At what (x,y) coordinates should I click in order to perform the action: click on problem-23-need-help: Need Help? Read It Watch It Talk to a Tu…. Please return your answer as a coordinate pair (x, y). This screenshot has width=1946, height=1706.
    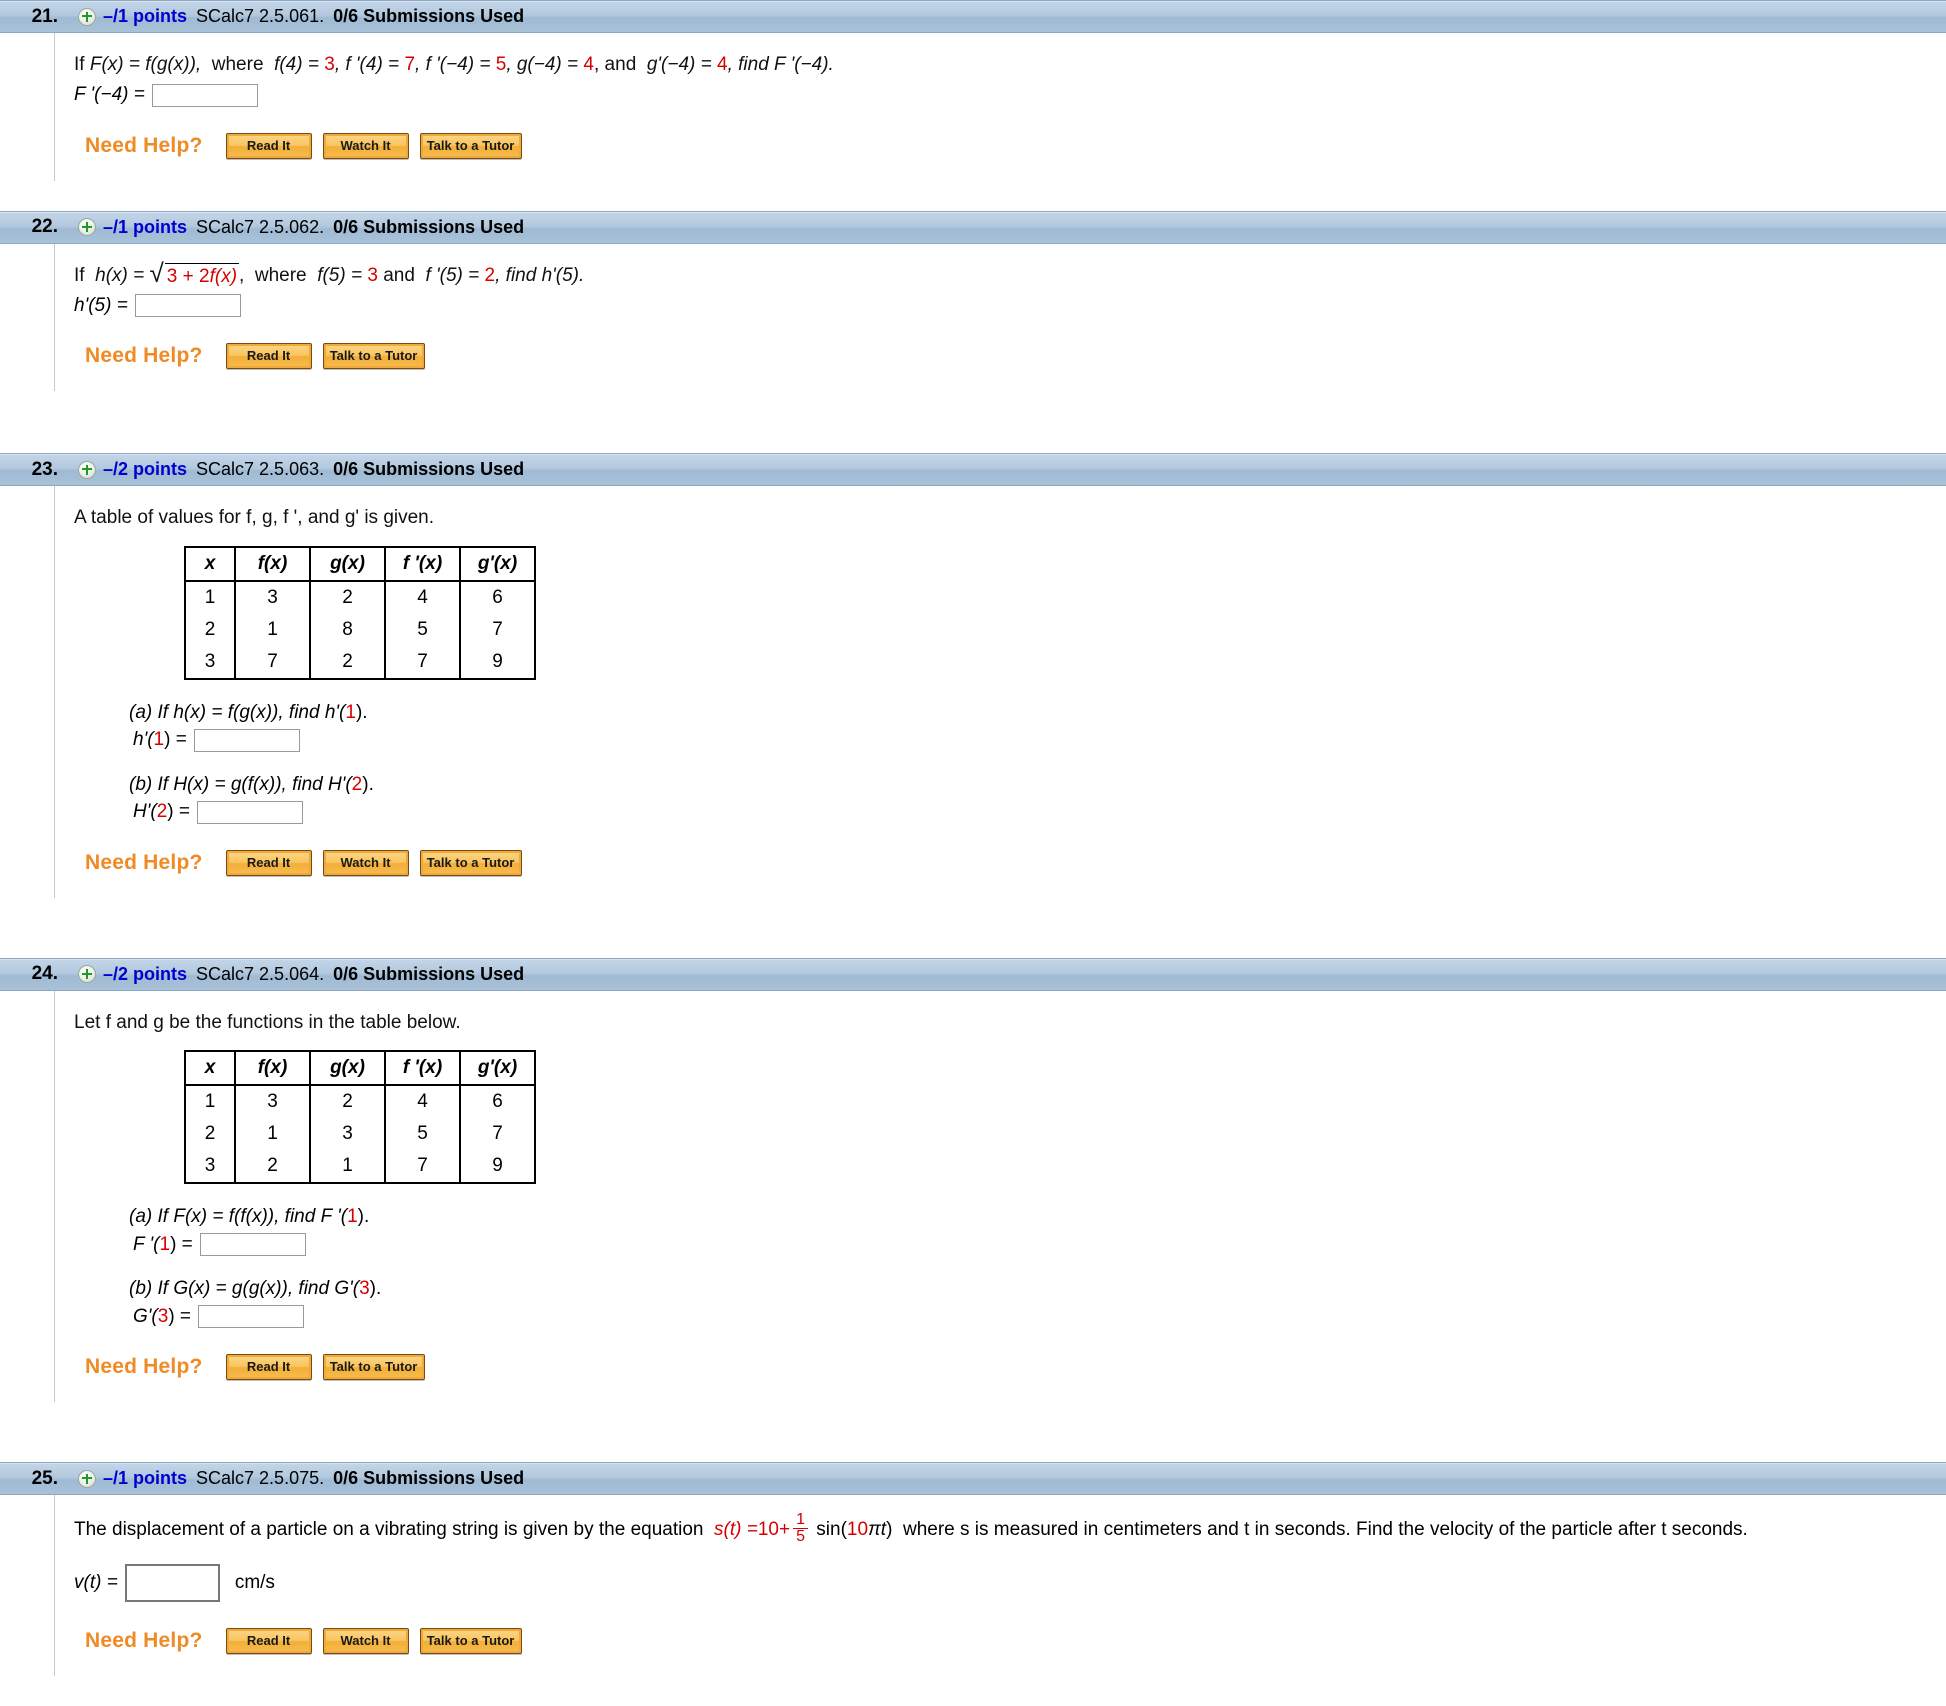
    Looking at the image, I should click on (1015, 862).